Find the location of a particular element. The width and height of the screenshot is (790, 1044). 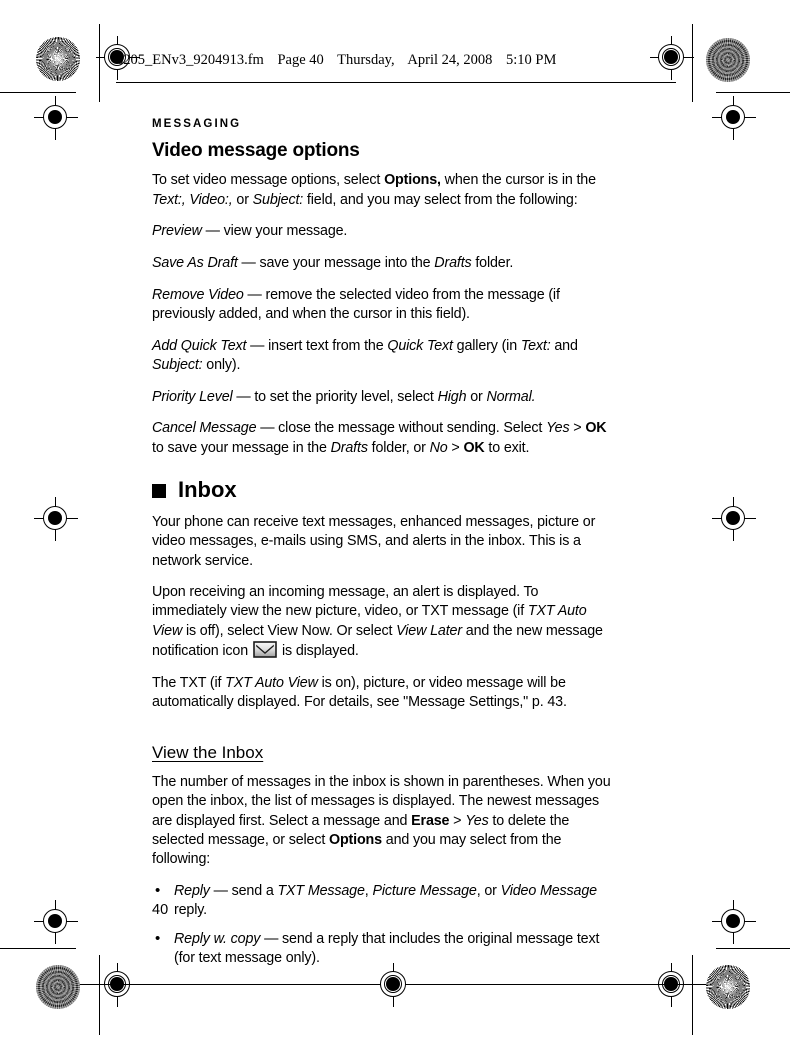

trim-line-top-right-horizontal is located at coordinates (753, 92).